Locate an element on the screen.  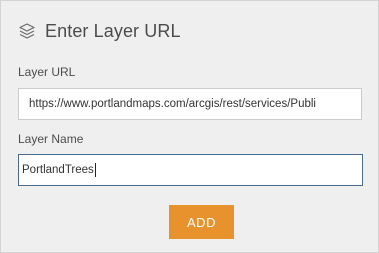
text-caret is located at coordinates (95, 169).